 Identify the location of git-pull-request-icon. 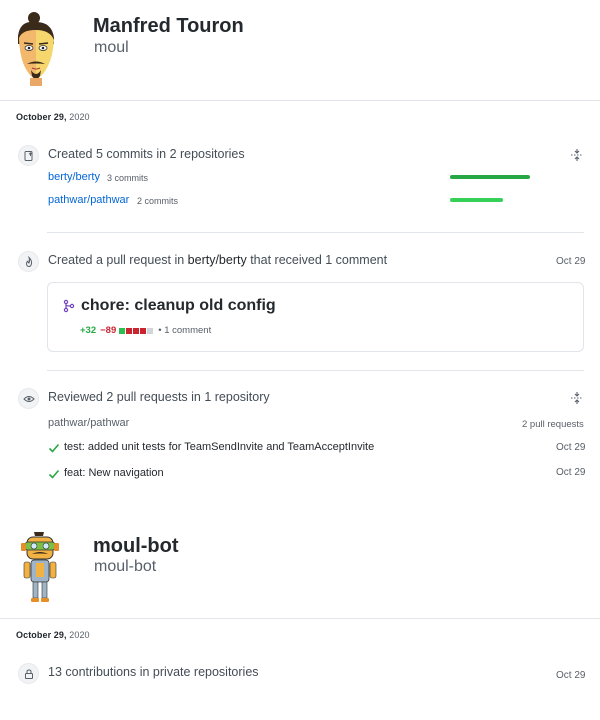
(69, 306).